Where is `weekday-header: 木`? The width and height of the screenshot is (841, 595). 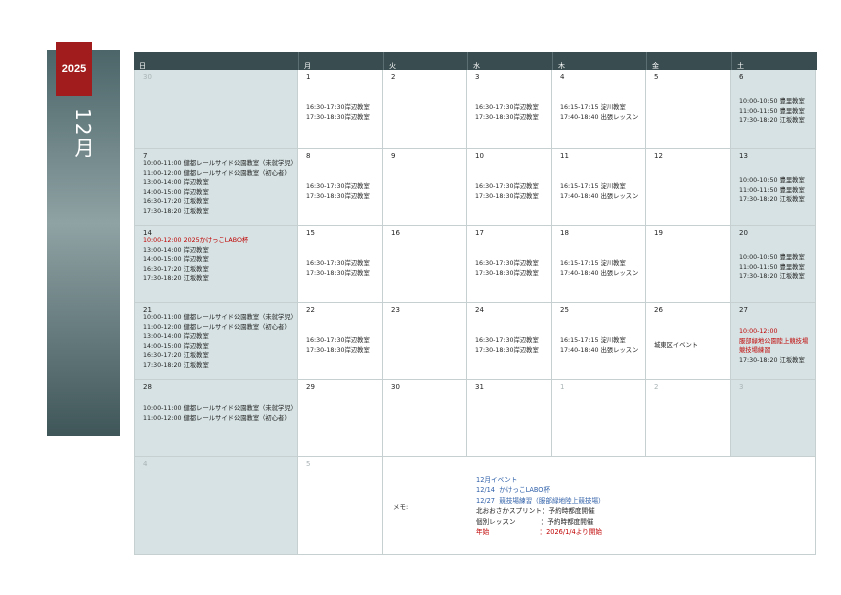 weekday-header: 木 is located at coordinates (599, 61).